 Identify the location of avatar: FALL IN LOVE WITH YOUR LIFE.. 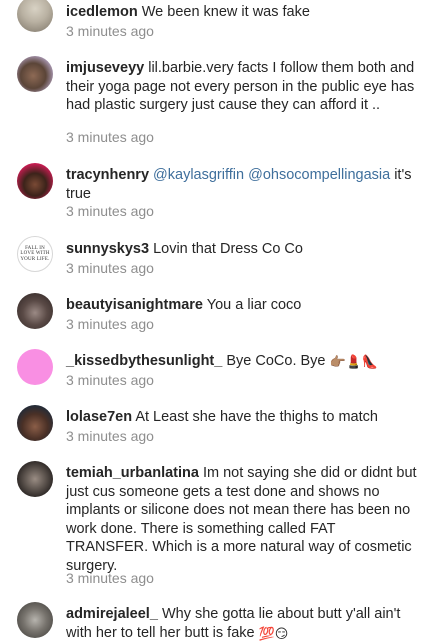
(35, 254).